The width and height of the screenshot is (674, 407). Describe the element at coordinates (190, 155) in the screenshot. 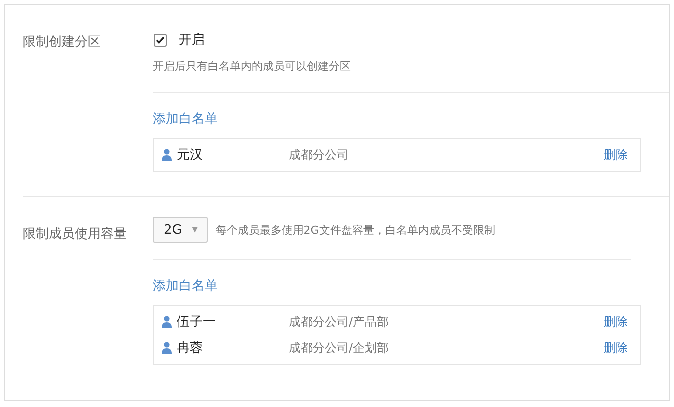

I see `member-name: 元汉` at that location.